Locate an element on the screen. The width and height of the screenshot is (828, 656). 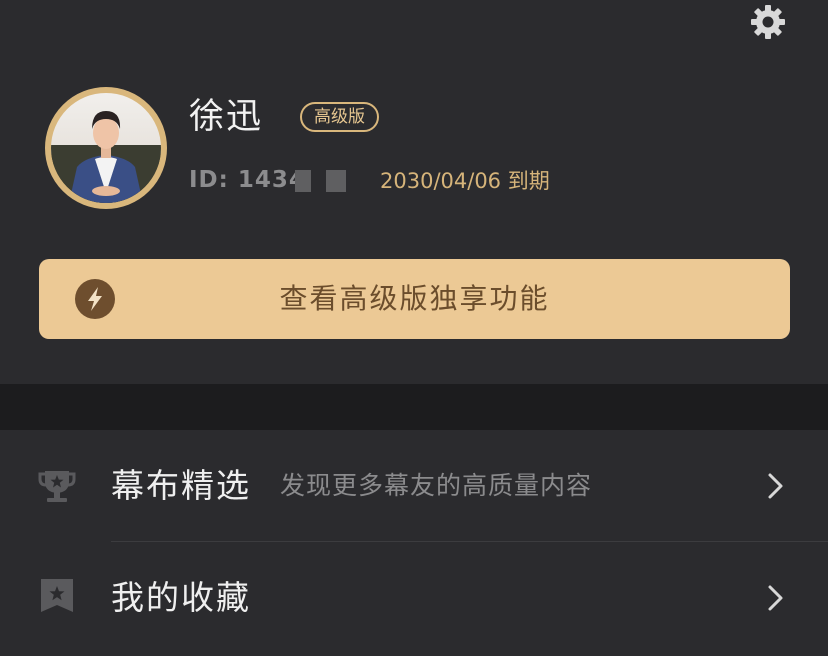
premium-button-label: 查看高级版独享功能 is located at coordinates (414, 298).